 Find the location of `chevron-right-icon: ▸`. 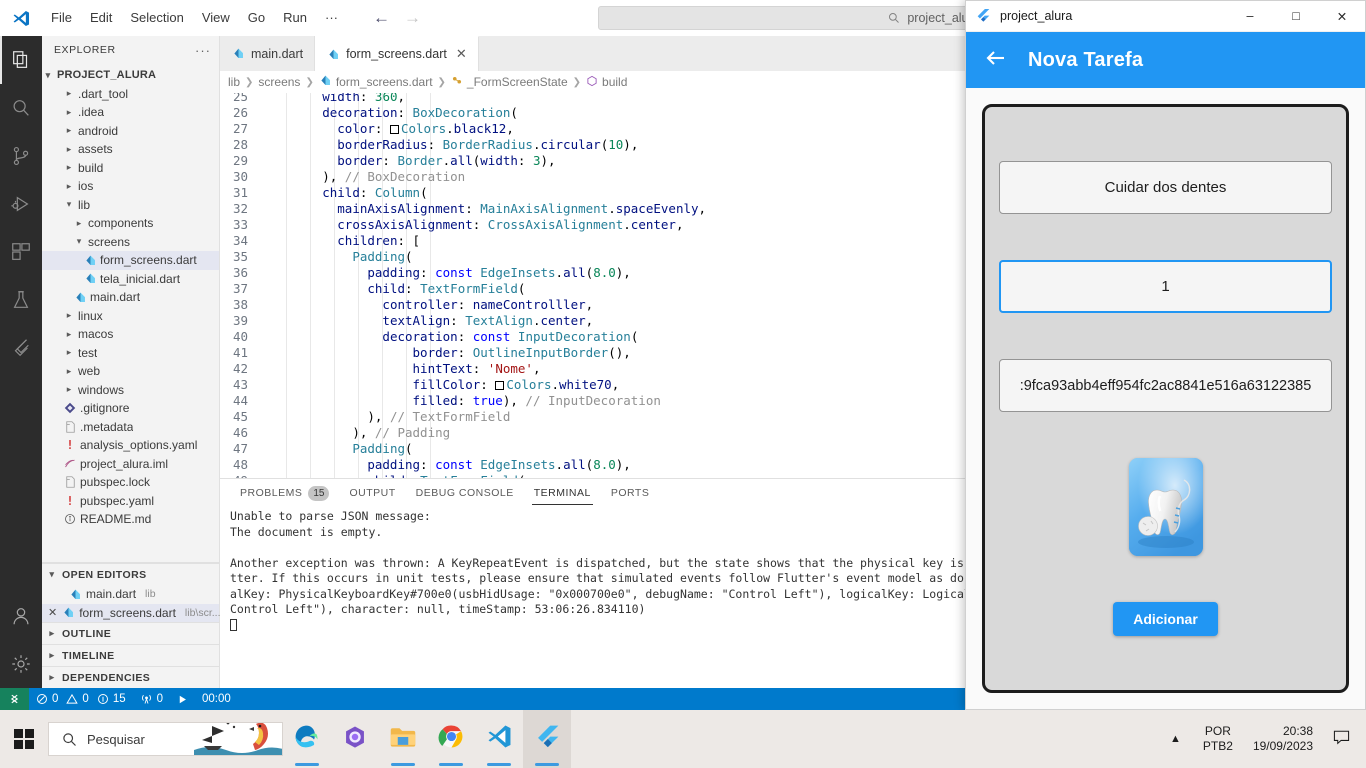

chevron-right-icon: ▸ is located at coordinates (69, 315).